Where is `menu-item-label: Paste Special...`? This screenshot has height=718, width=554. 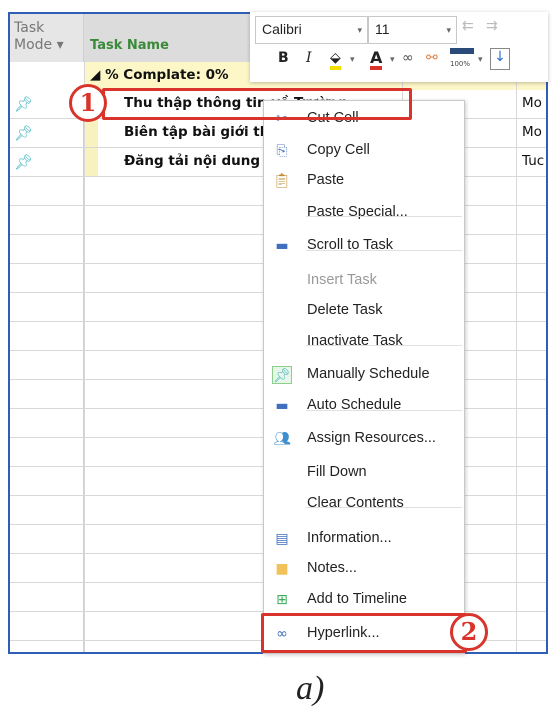 menu-item-label: Paste Special... is located at coordinates (357, 212).